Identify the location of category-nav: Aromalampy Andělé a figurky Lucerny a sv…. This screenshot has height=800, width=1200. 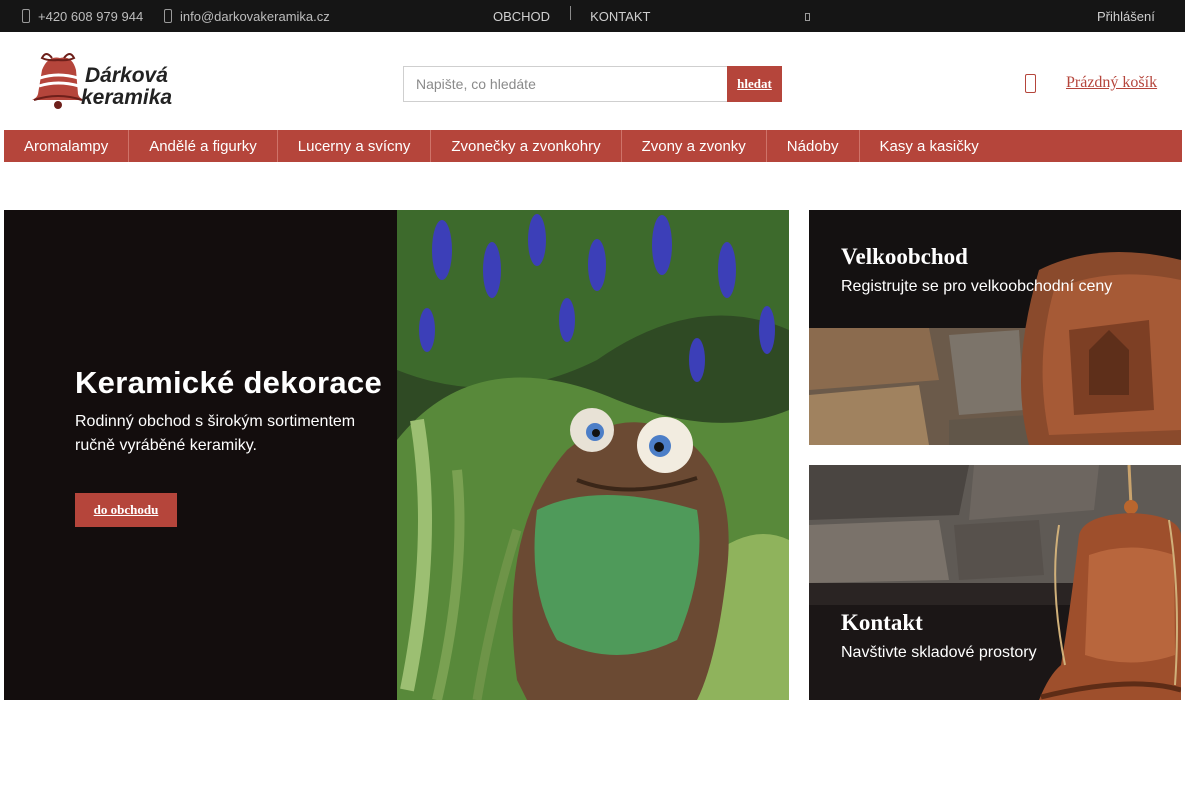
(593, 146).